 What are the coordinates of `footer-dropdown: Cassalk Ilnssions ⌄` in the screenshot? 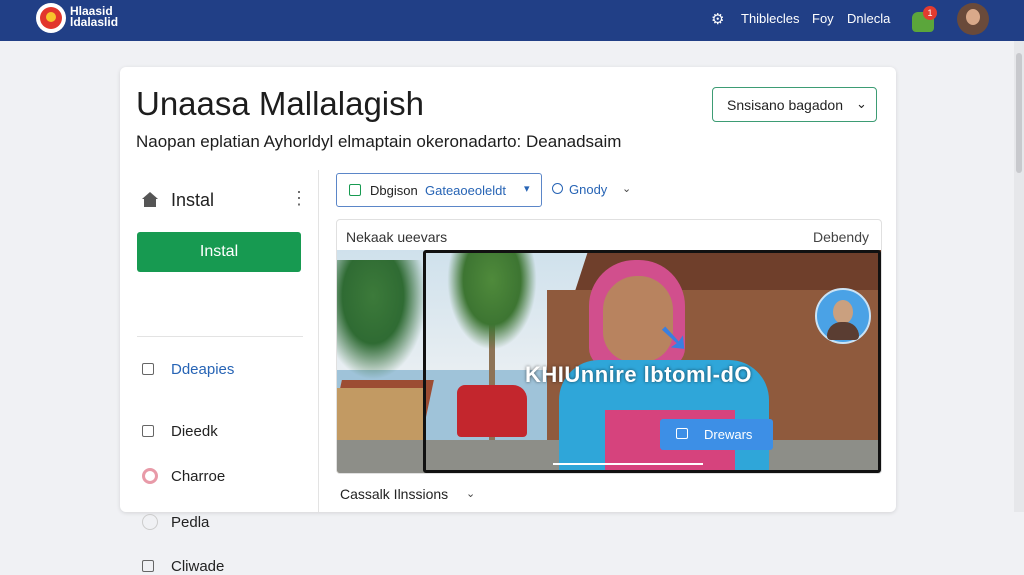 It's located at (407, 494).